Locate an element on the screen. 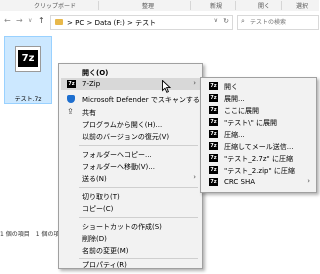  zip-item-extract-to-folder: 7z "テスト\" に展開 is located at coordinates (258, 122).